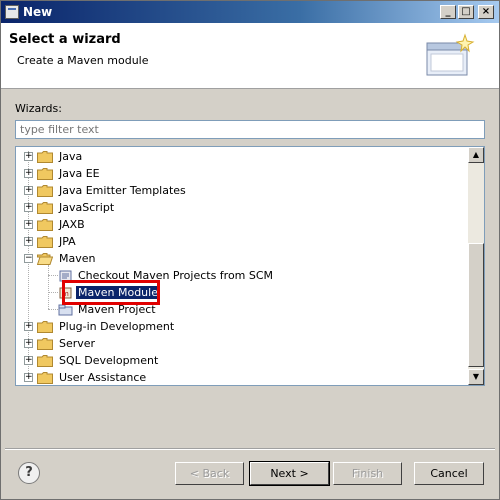  Describe the element at coordinates (12, 12) in the screenshot. I see `app-icon` at that location.